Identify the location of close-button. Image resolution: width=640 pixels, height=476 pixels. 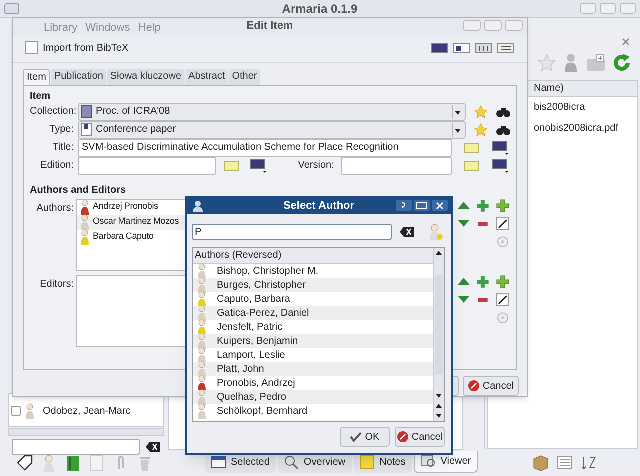
(440, 205).